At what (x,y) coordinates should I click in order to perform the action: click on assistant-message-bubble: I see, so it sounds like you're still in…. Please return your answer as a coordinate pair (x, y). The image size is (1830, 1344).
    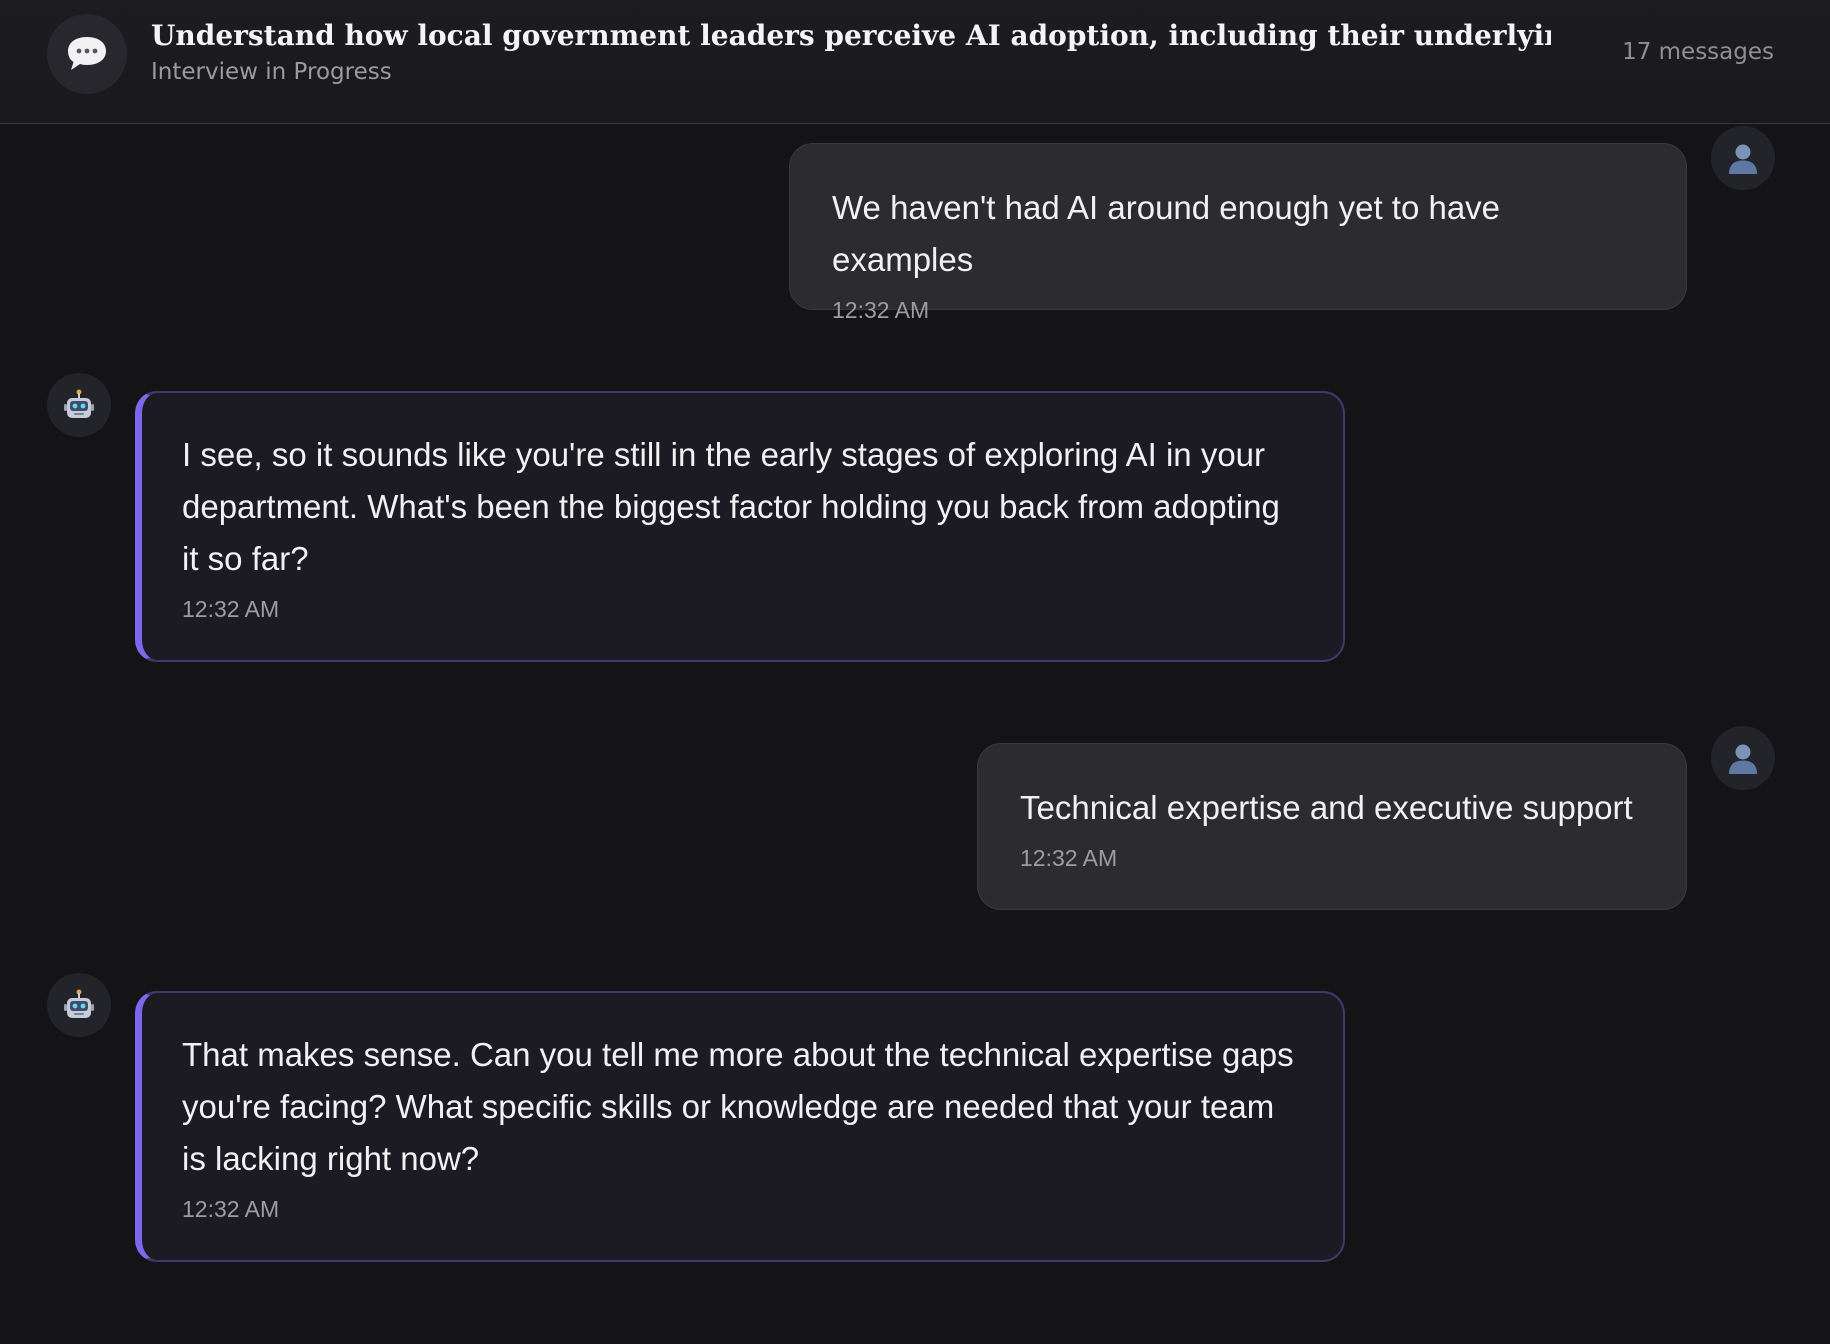
    Looking at the image, I should click on (740, 526).